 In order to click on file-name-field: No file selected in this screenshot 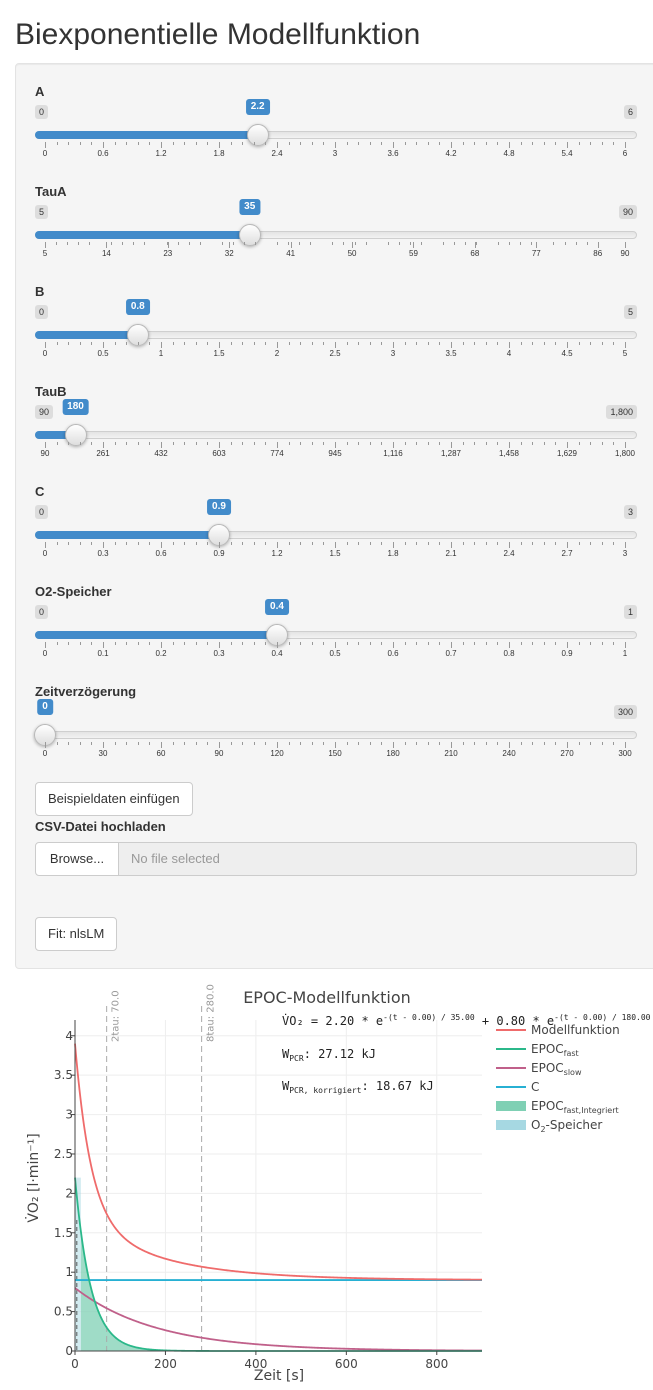, I will do `click(377, 859)`.